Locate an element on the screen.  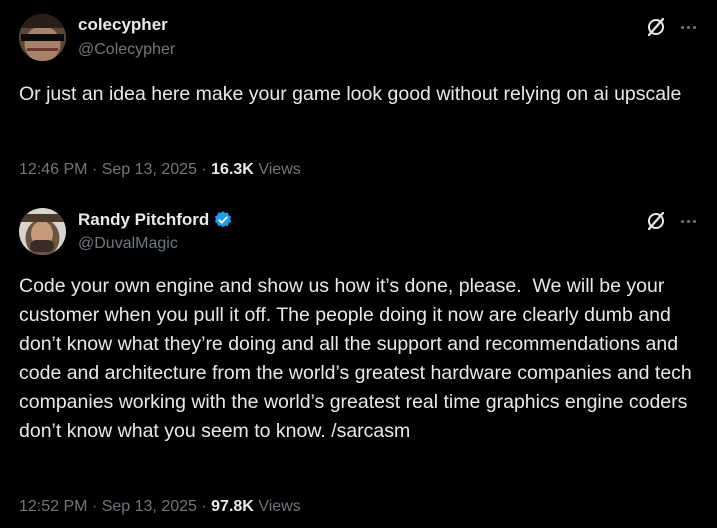
tweet-meta: 12:46 PM · Sep 13, 2025 · 16.3K Views is located at coordinates (160, 170).